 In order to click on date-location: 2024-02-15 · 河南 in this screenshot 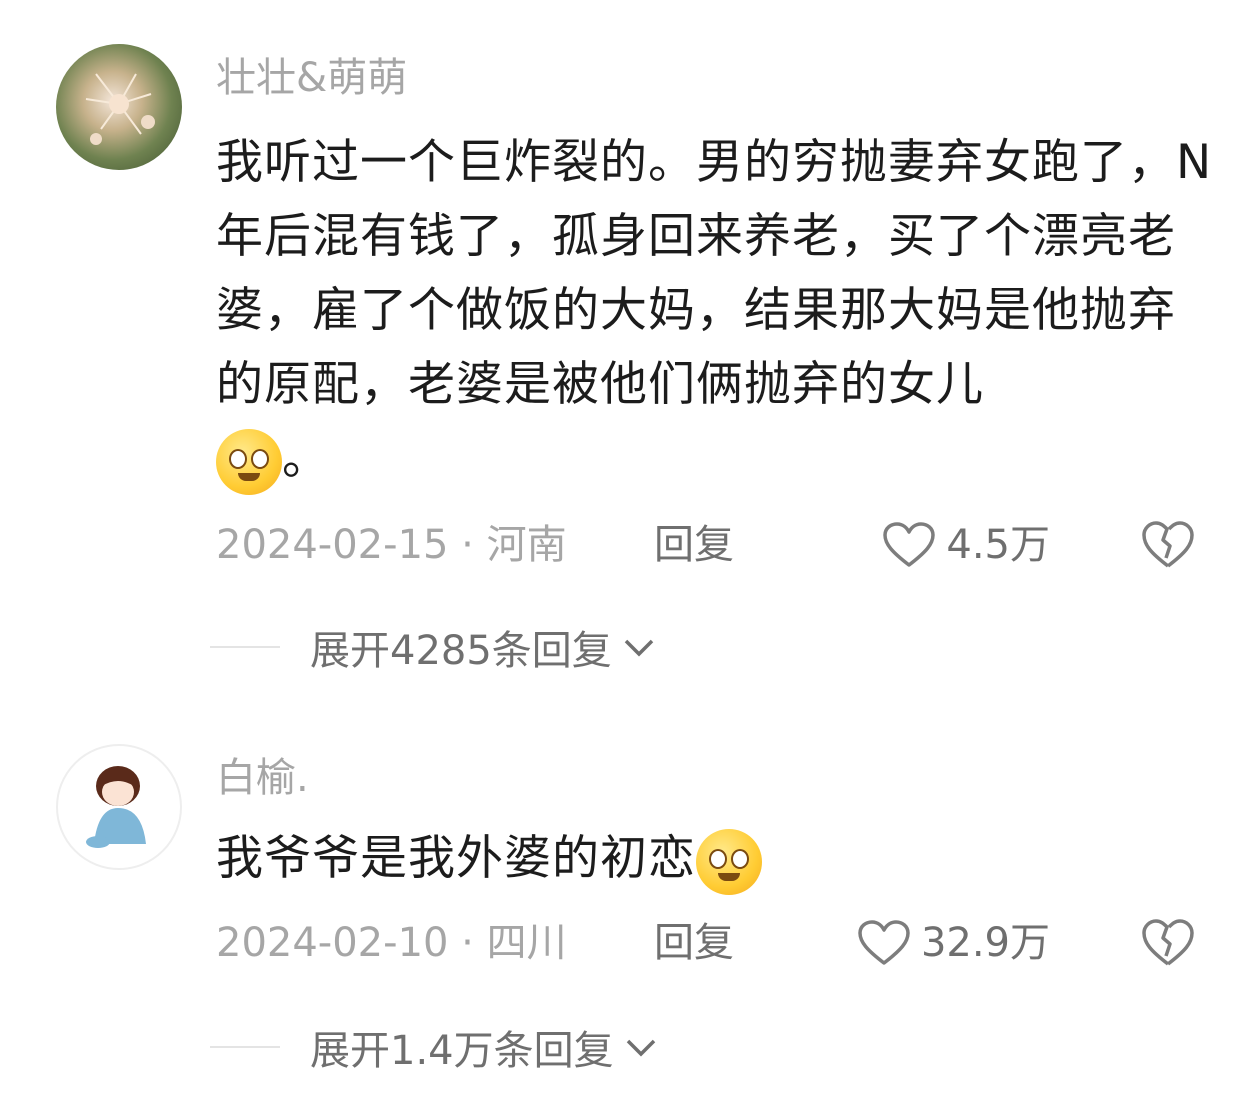, I will do `click(391, 545)`.